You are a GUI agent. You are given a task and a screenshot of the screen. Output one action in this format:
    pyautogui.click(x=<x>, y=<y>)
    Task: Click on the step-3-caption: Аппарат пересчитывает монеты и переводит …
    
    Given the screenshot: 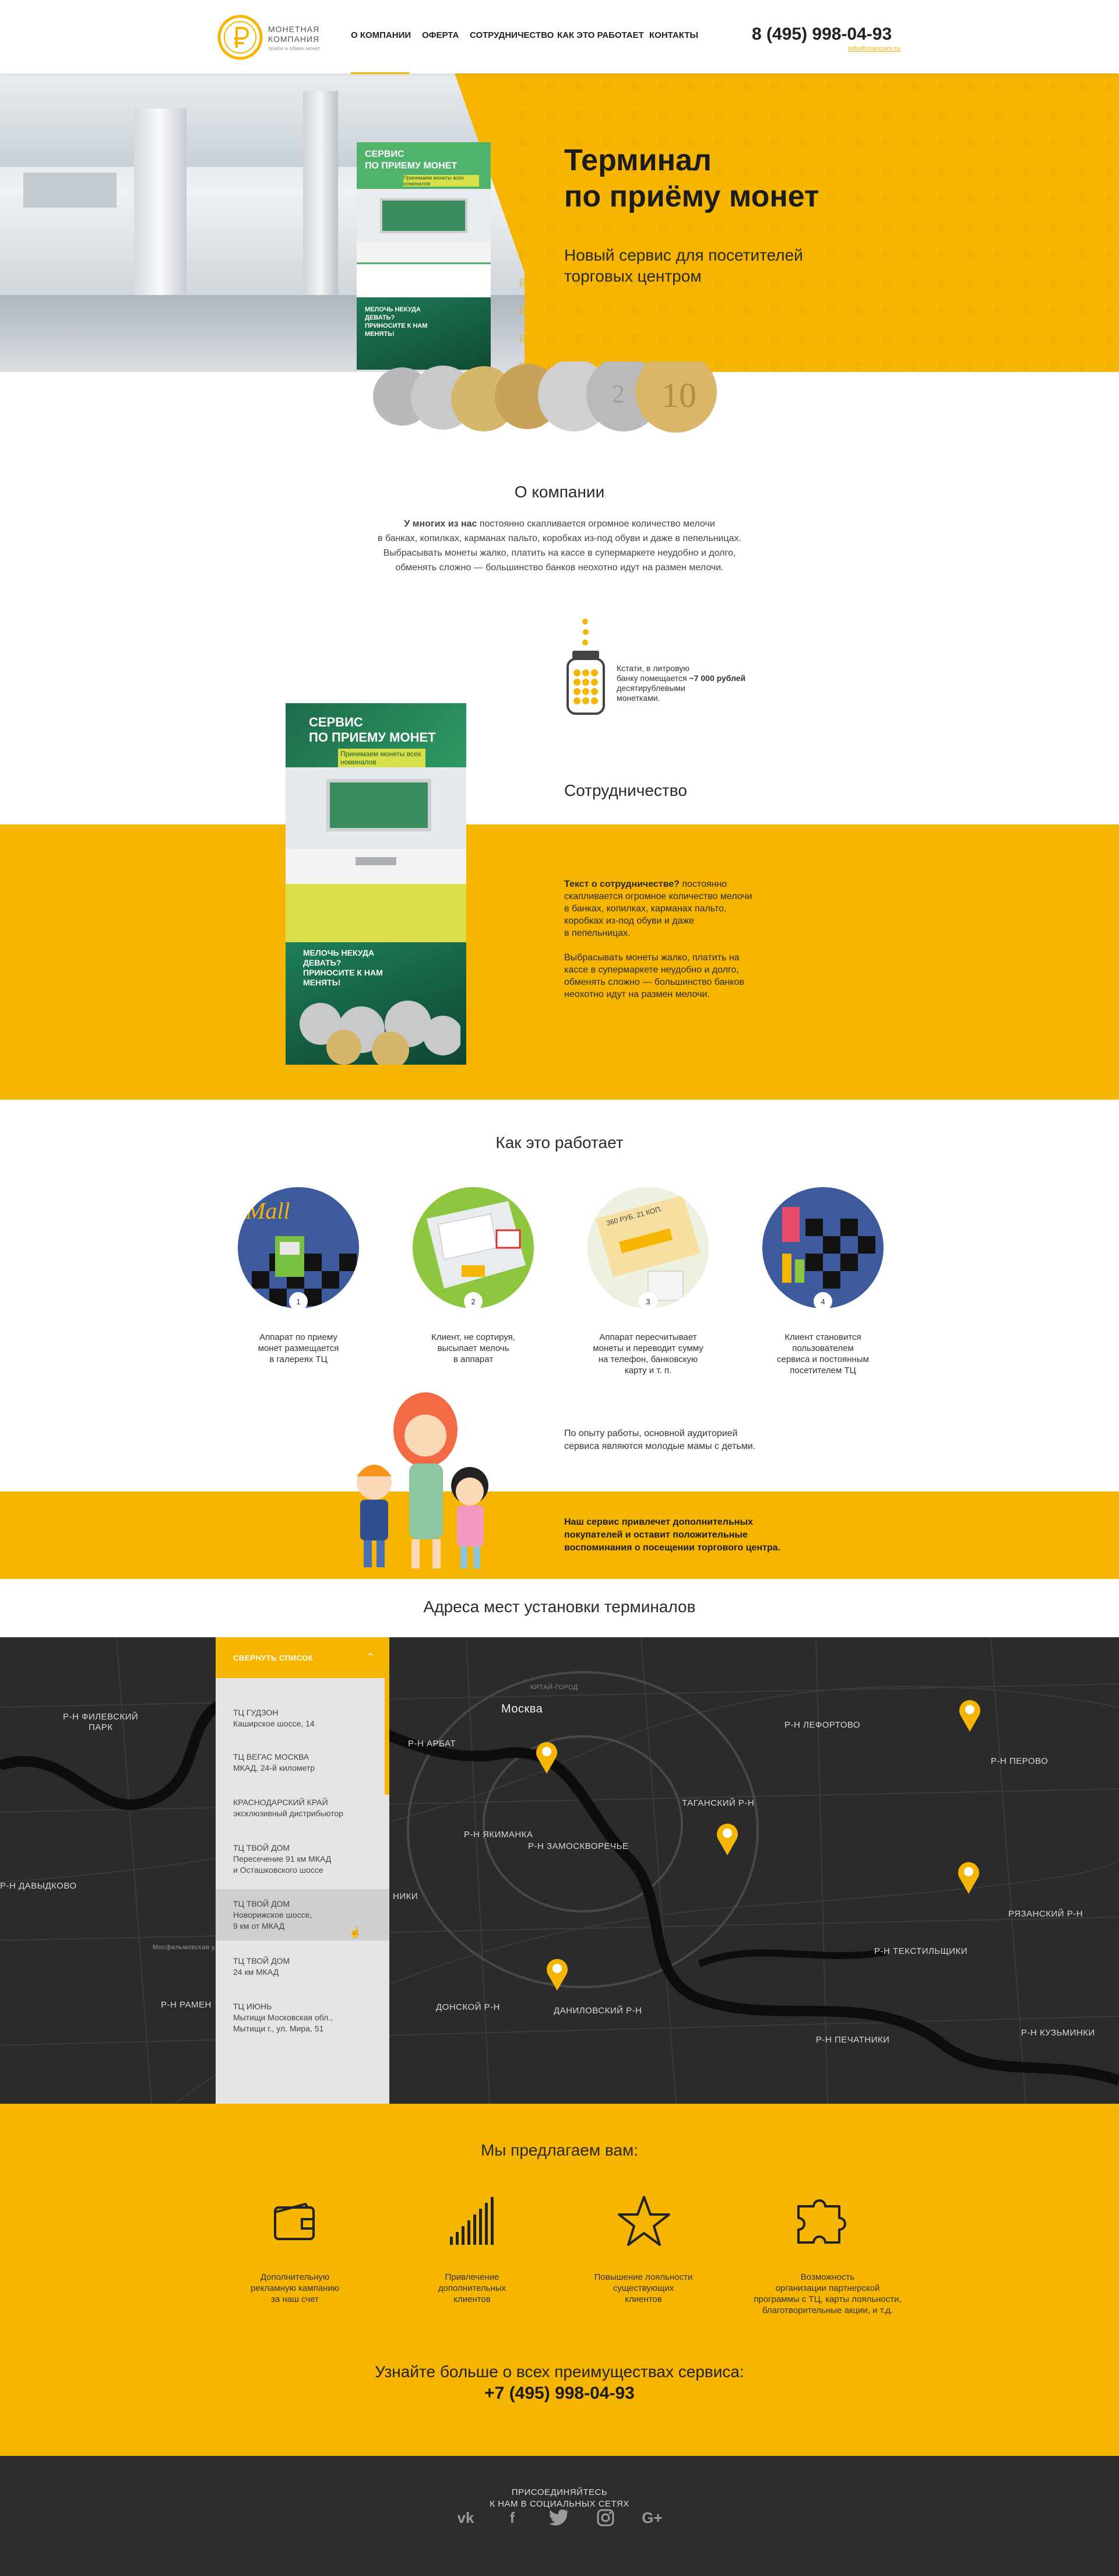 What is the action you would take?
    pyautogui.click(x=648, y=1353)
    